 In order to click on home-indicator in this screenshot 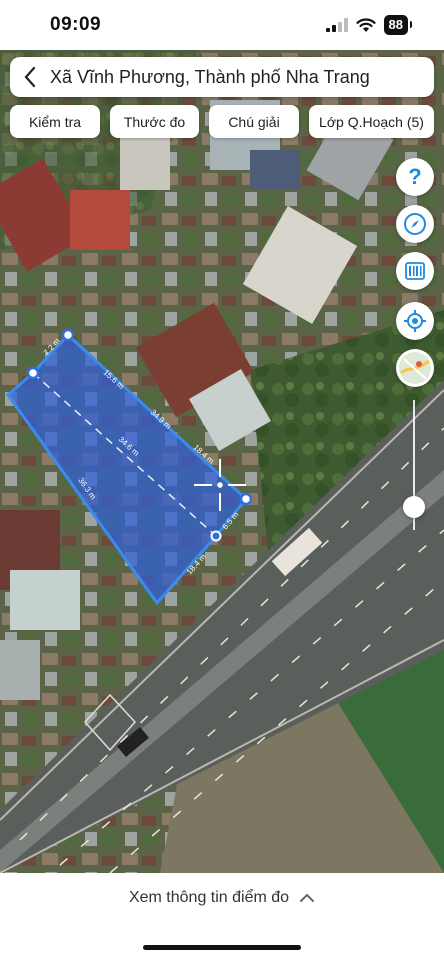, I will do `click(222, 947)`.